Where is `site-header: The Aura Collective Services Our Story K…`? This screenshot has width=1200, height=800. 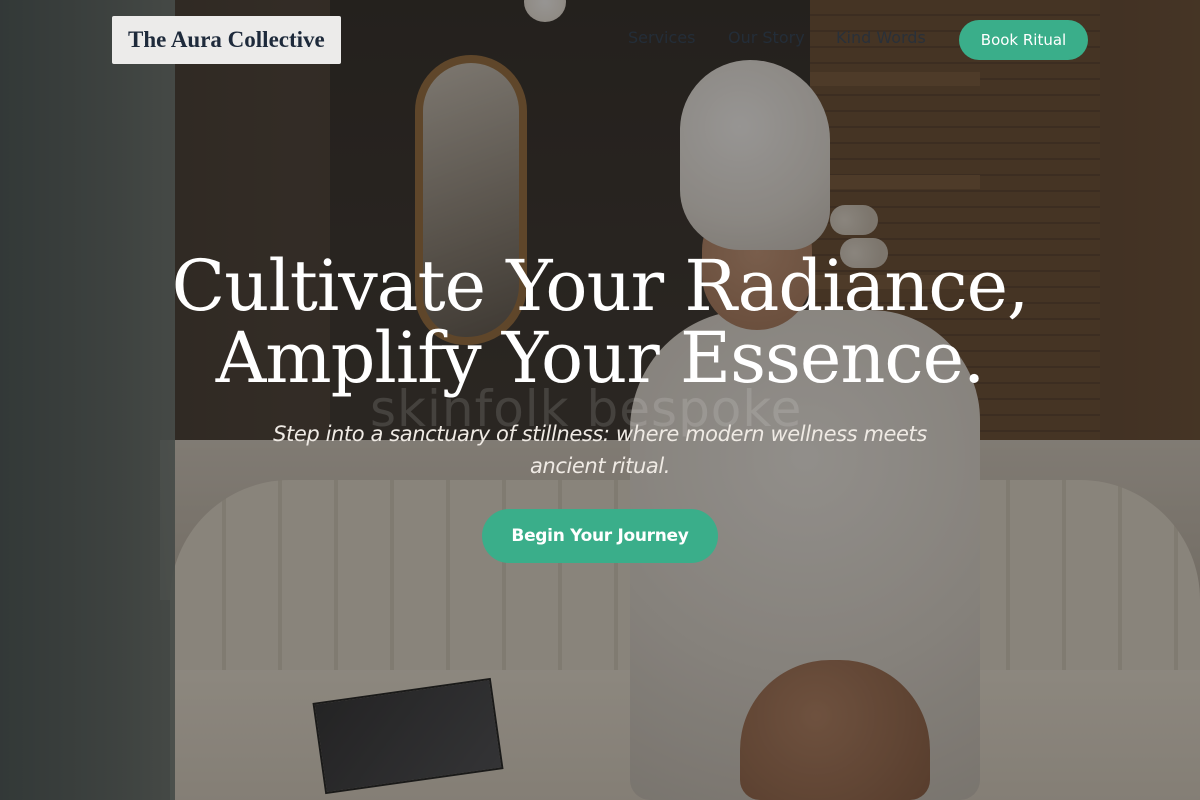
site-header: The Aura Collective Services Our Story K… is located at coordinates (600, 40).